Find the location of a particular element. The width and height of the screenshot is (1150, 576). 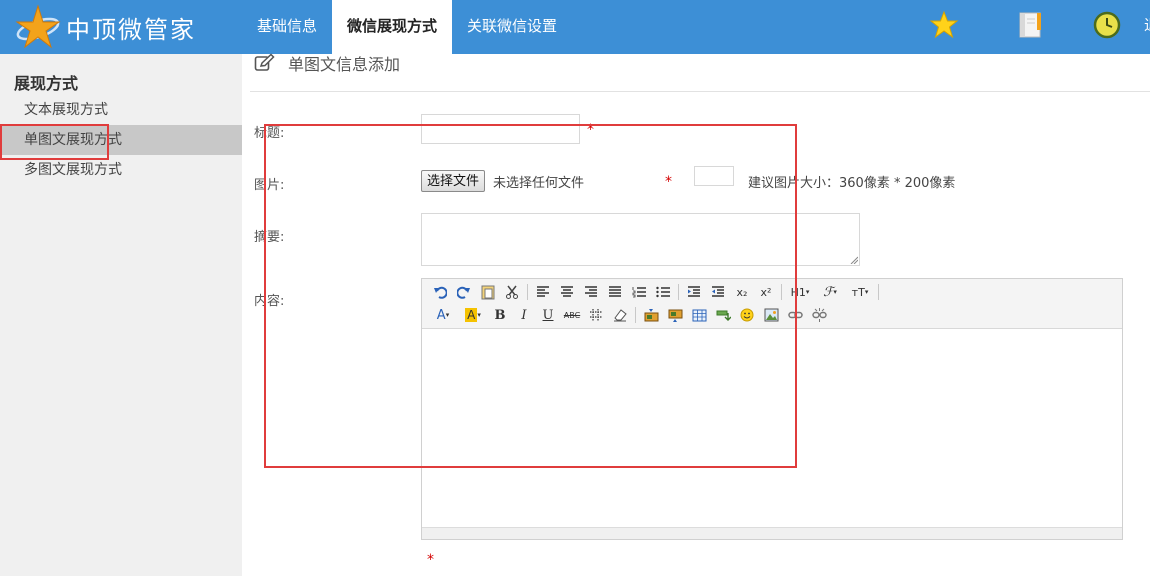

bg-color-label: A is located at coordinates (471, 315).